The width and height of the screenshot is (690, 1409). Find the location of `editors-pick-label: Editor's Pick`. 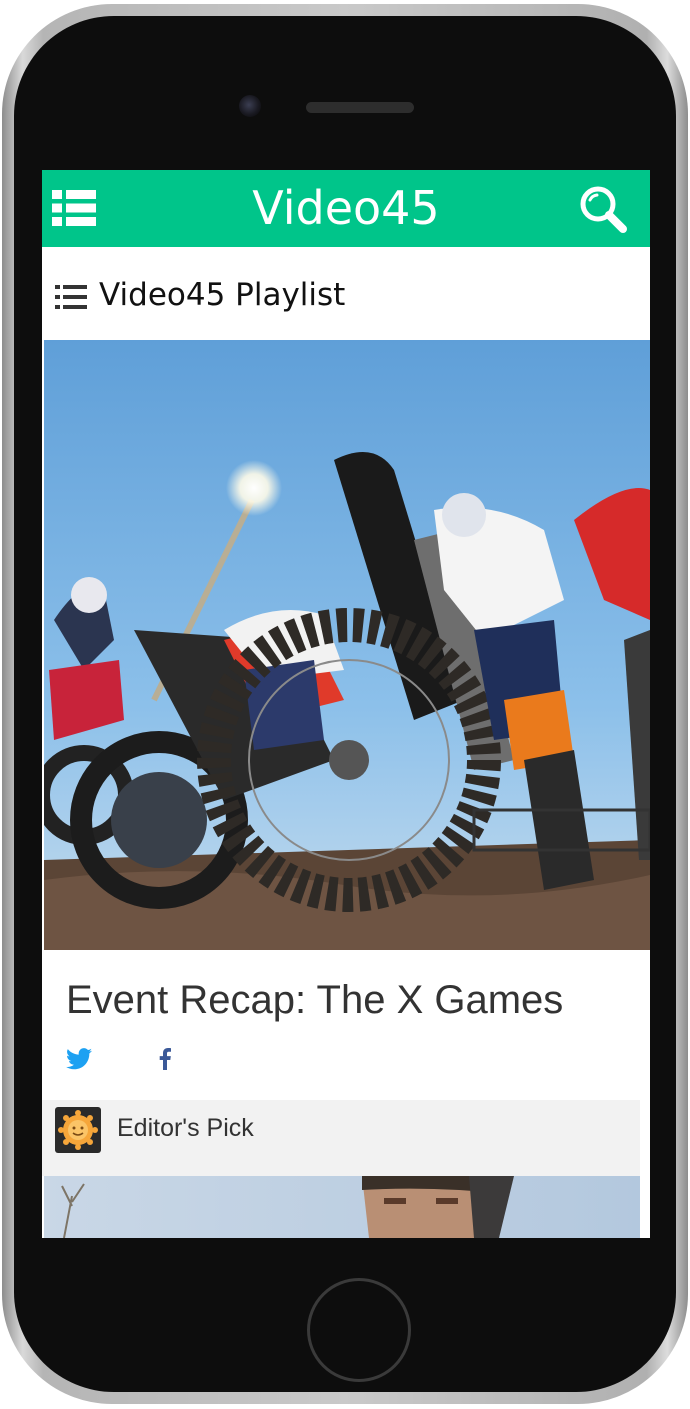

editors-pick-label: Editor's Pick is located at coordinates (185, 1128).